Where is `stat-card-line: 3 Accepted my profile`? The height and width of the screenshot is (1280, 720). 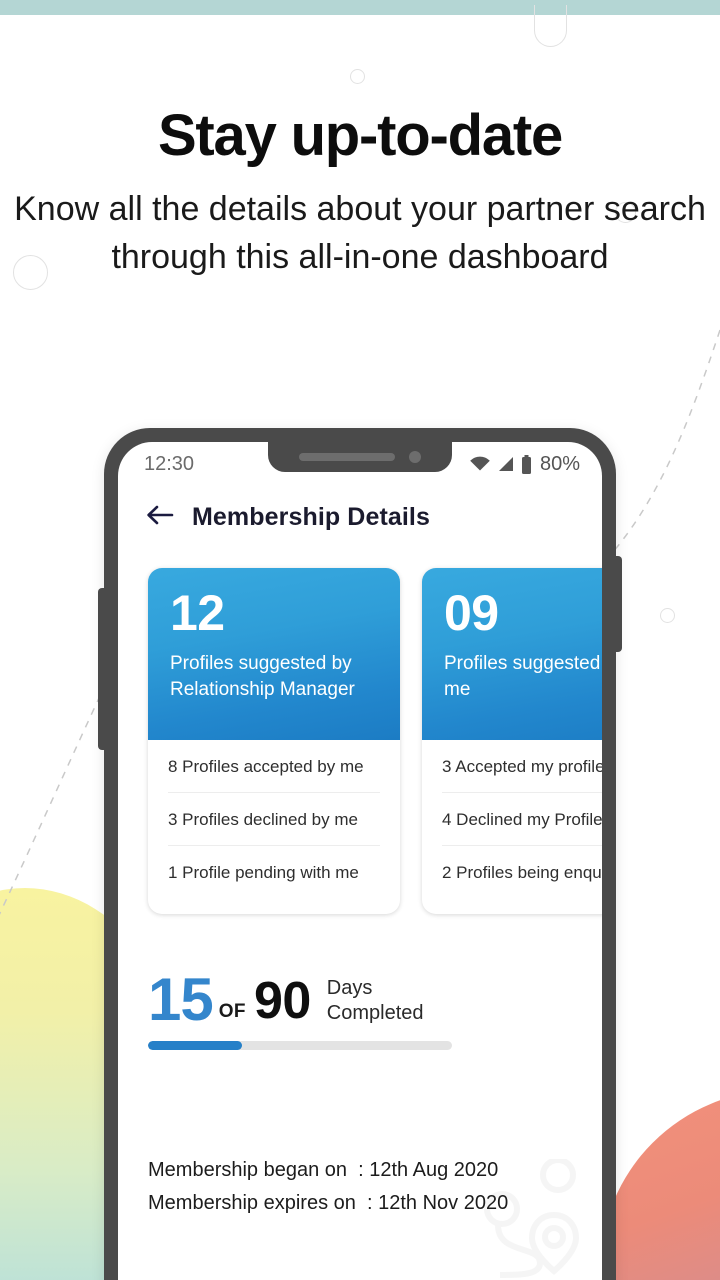
stat-card-line: 3 Accepted my profile is located at coordinates (522, 766).